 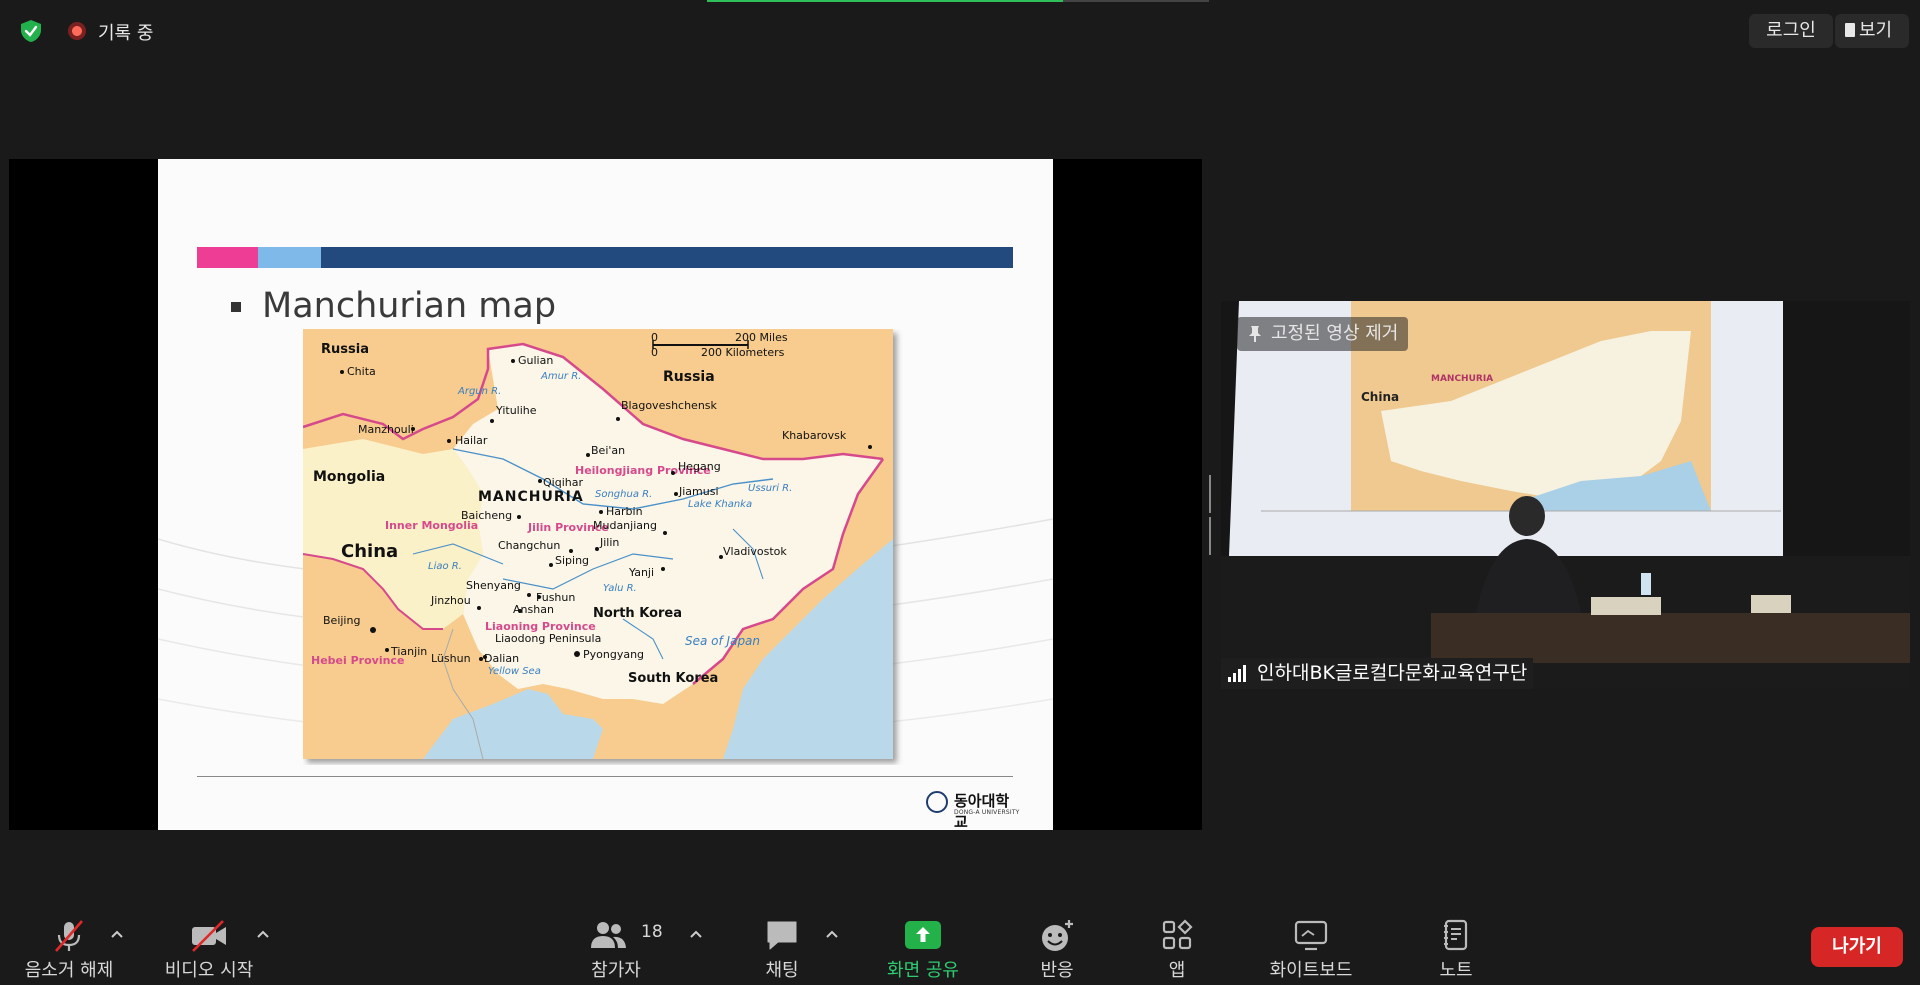 What do you see at coordinates (451, 658) in the screenshot?
I see `map-city-lushun: Lüshun` at bounding box center [451, 658].